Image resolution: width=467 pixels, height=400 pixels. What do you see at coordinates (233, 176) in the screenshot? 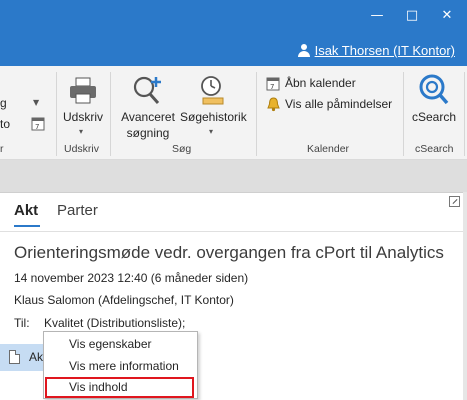
I see `collapsed-area` at bounding box center [233, 176].